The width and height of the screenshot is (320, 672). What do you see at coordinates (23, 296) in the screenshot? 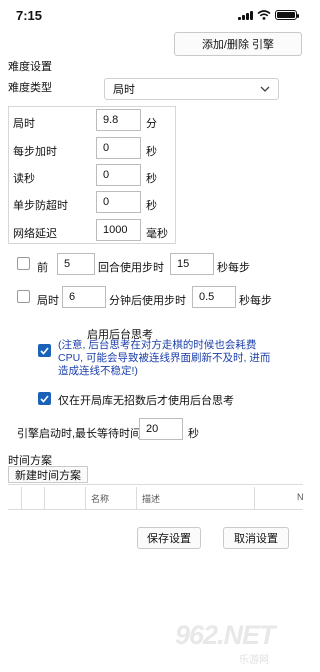
I see `rule2-checkbox` at bounding box center [23, 296].